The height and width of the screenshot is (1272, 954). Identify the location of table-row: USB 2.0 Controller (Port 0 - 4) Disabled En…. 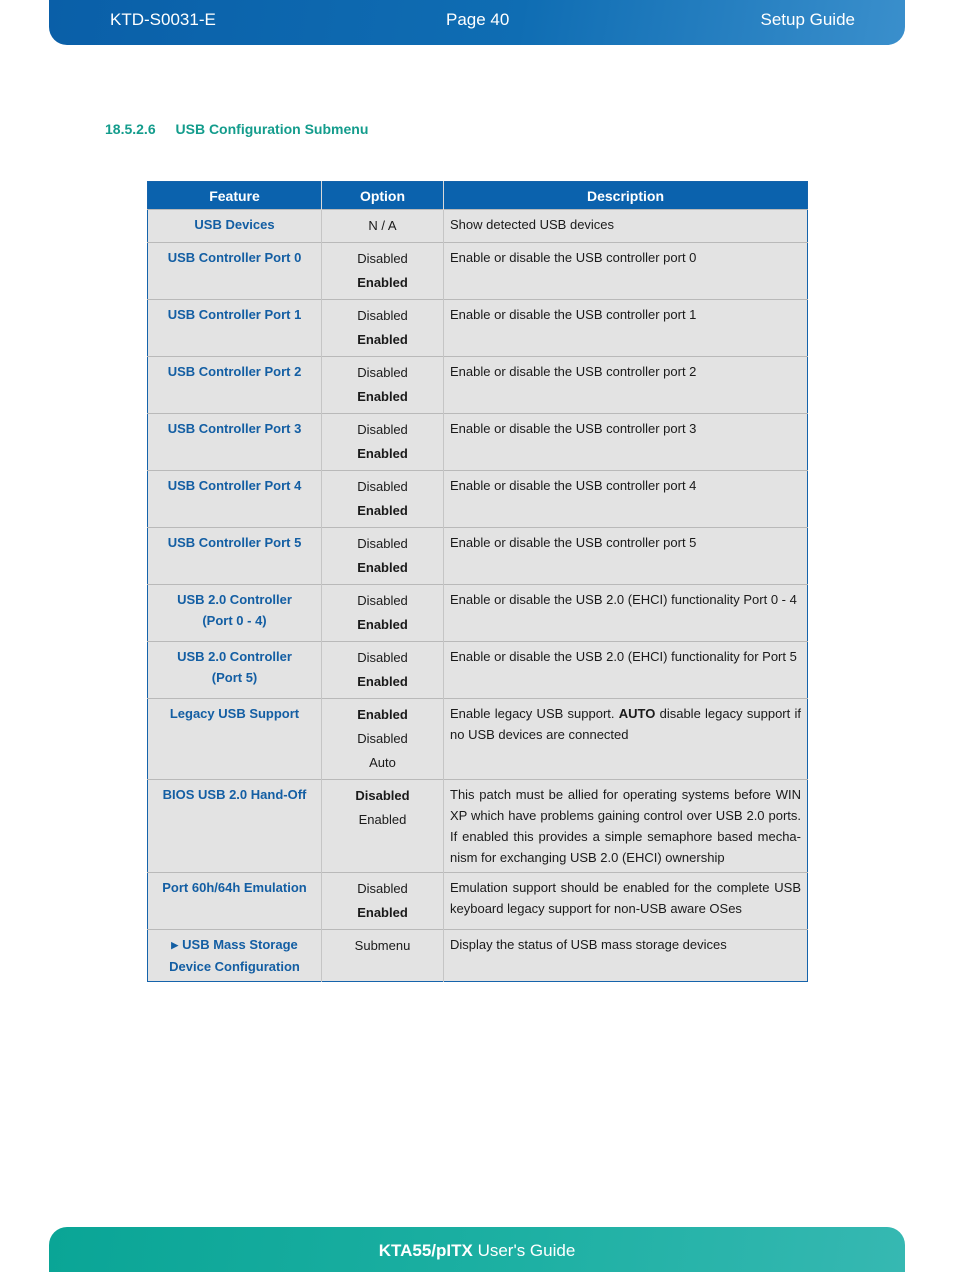
(477, 613).